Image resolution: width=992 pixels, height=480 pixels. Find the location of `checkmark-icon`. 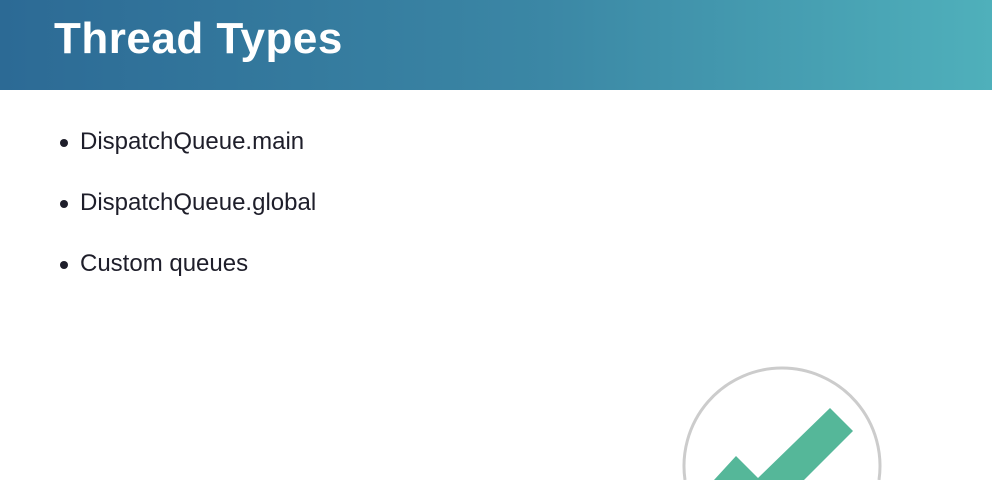

checkmark-icon is located at coordinates (782, 423).